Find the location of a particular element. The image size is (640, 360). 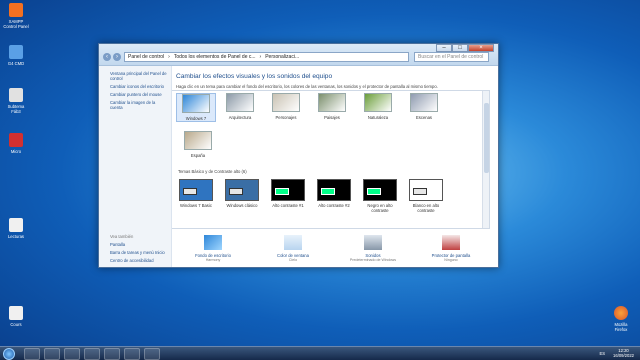

basic-theme-item: Blanco en alto contraste is located at coordinates (426, 196).